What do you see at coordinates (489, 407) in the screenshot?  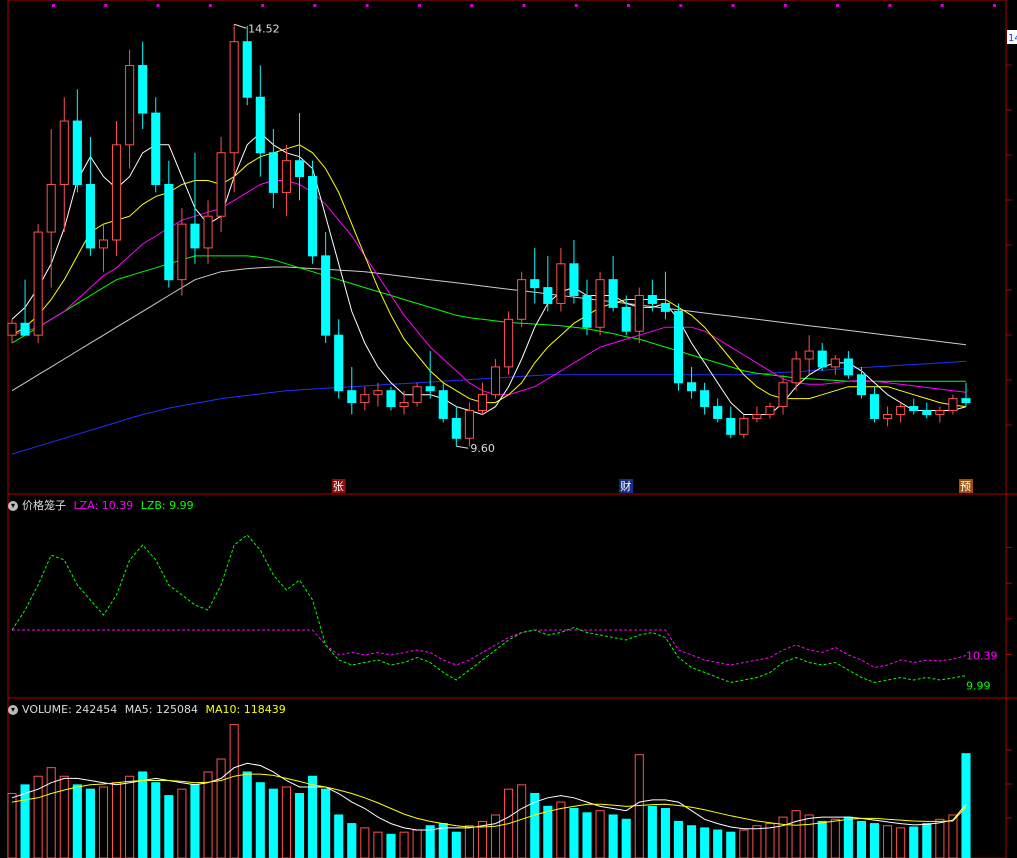 I see `price-ma250-line` at bounding box center [489, 407].